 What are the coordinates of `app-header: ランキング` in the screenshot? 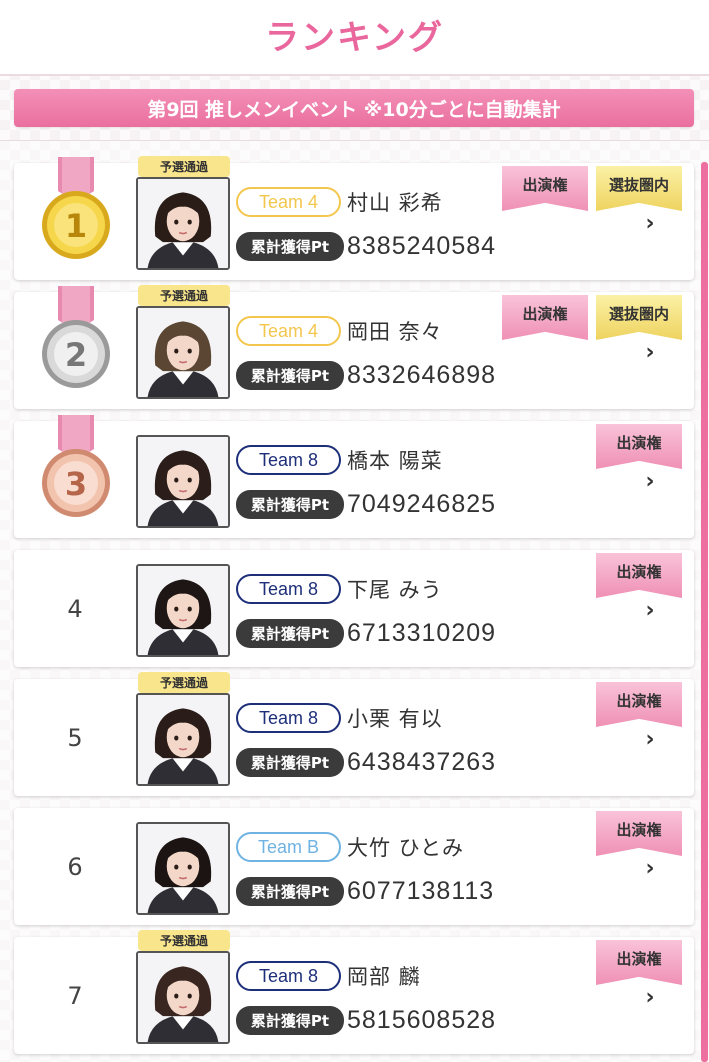 It's located at (354, 38).